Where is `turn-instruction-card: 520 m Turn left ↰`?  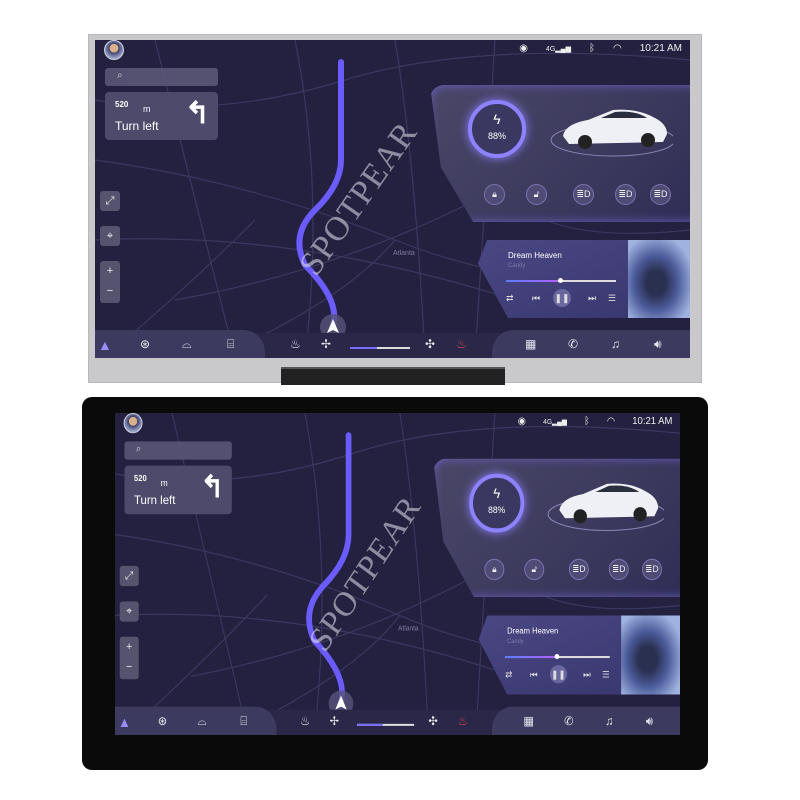 turn-instruction-card: 520 m Turn left ↰ is located at coordinates (161, 116).